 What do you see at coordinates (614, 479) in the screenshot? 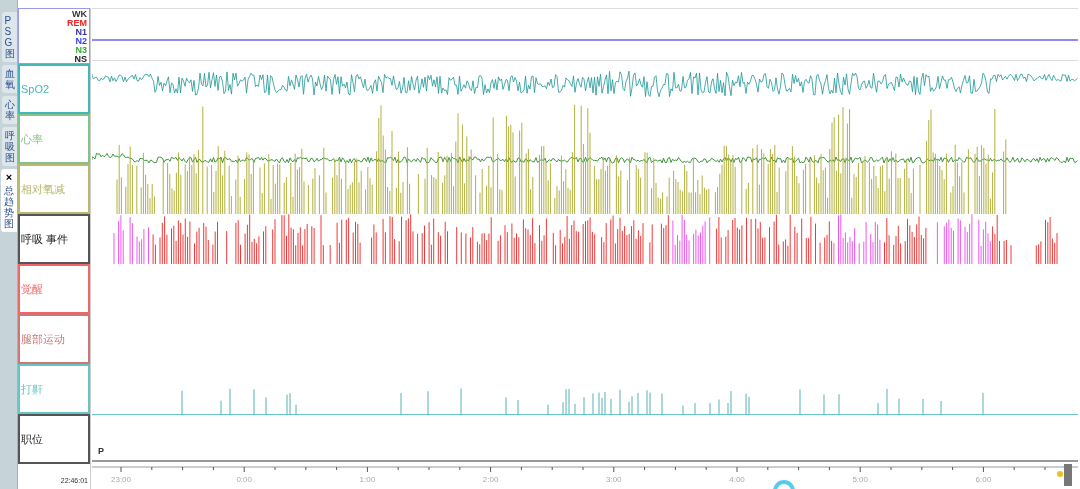
I see `time-label: 3:00` at bounding box center [614, 479].